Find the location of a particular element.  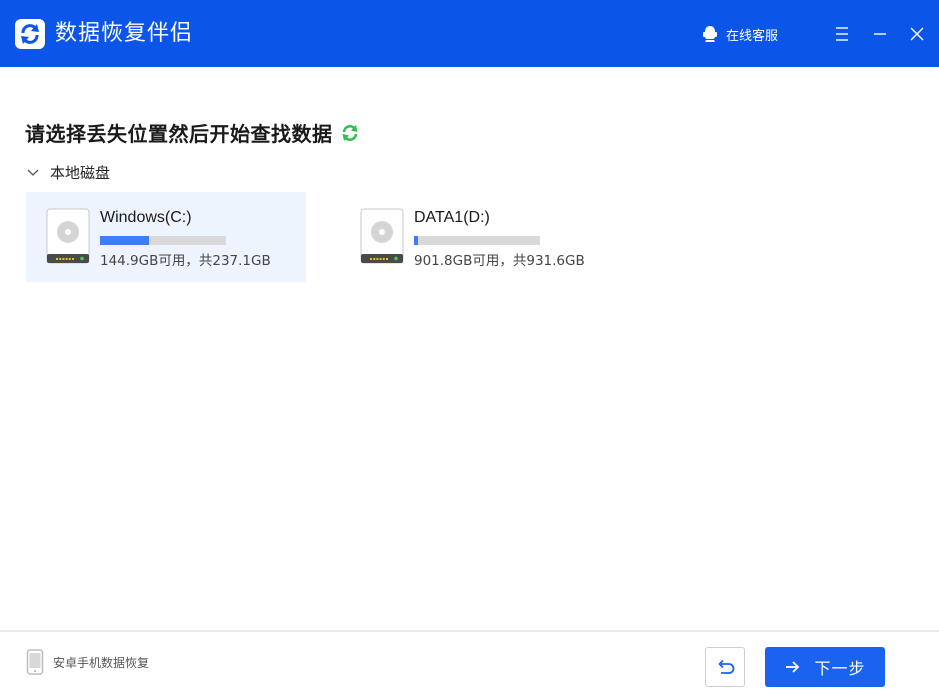

next-step-label: 下一步 is located at coordinates (839, 667).